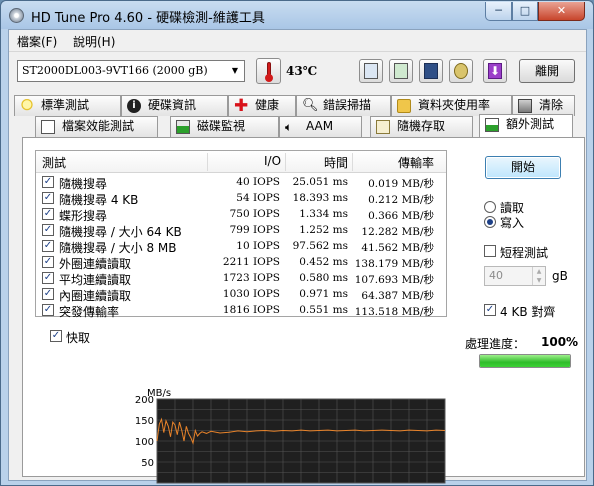 The width and height of the screenshot is (594, 486). What do you see at coordinates (320, 198) in the screenshot?
I see `row-time: 18.393 ms` at bounding box center [320, 198].